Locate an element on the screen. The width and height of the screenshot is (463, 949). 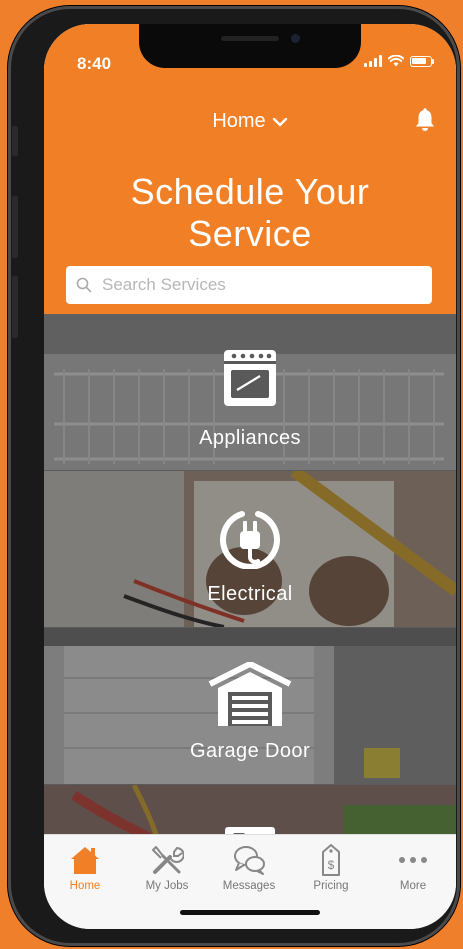
tab-bar: Home My Jobs Messages $ Pricing More is located at coordinates (250, 881).